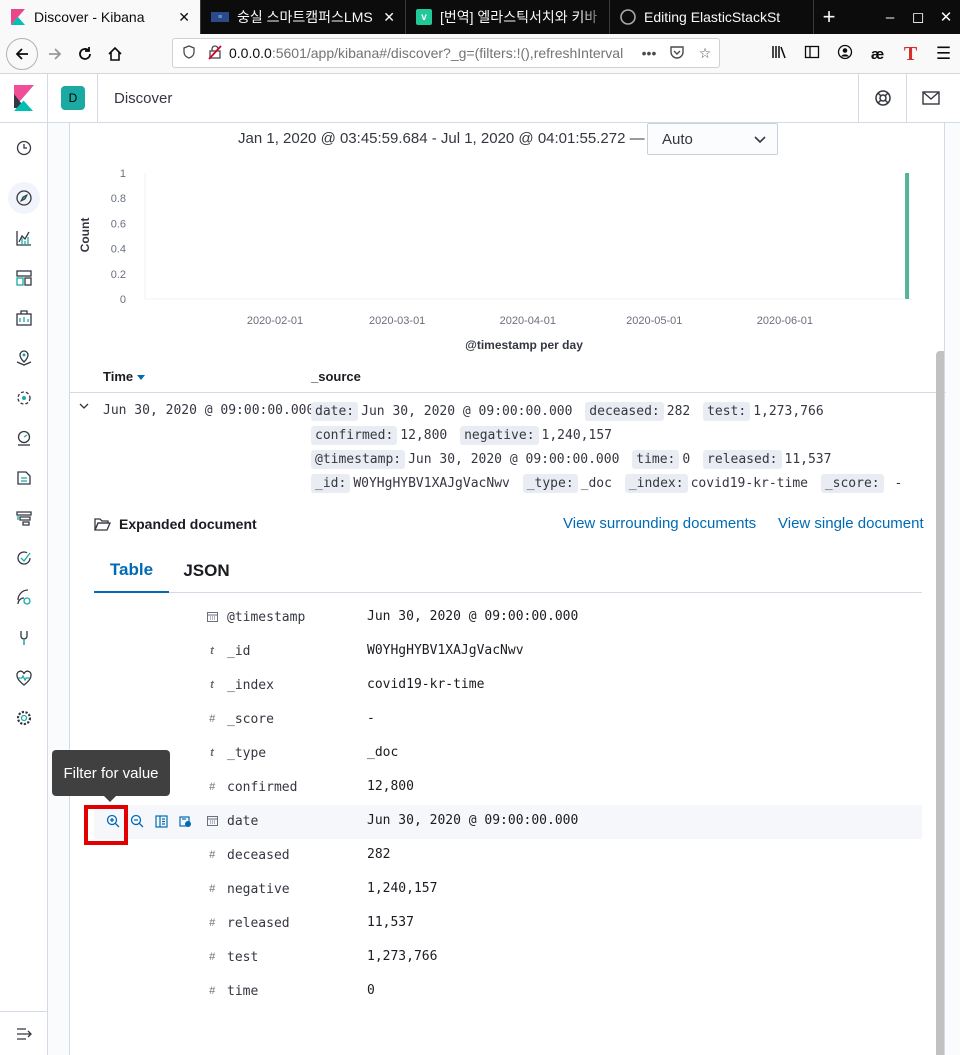  I want to click on home-button, so click(115, 54).